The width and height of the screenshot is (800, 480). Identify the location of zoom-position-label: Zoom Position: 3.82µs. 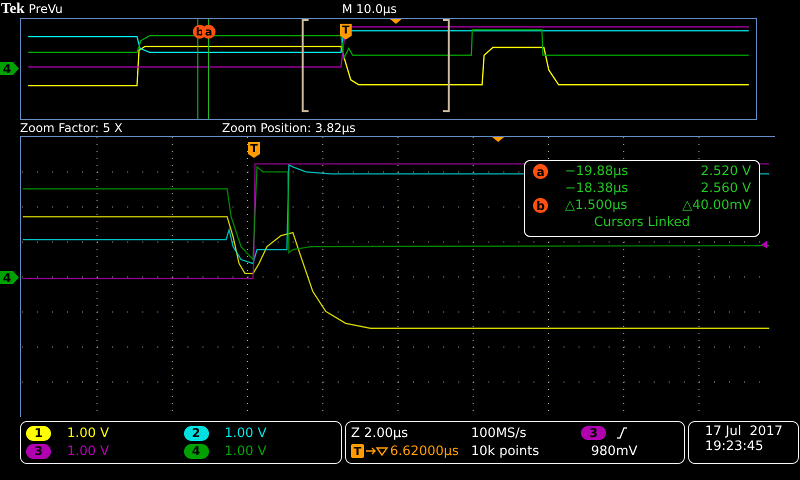
(289, 128).